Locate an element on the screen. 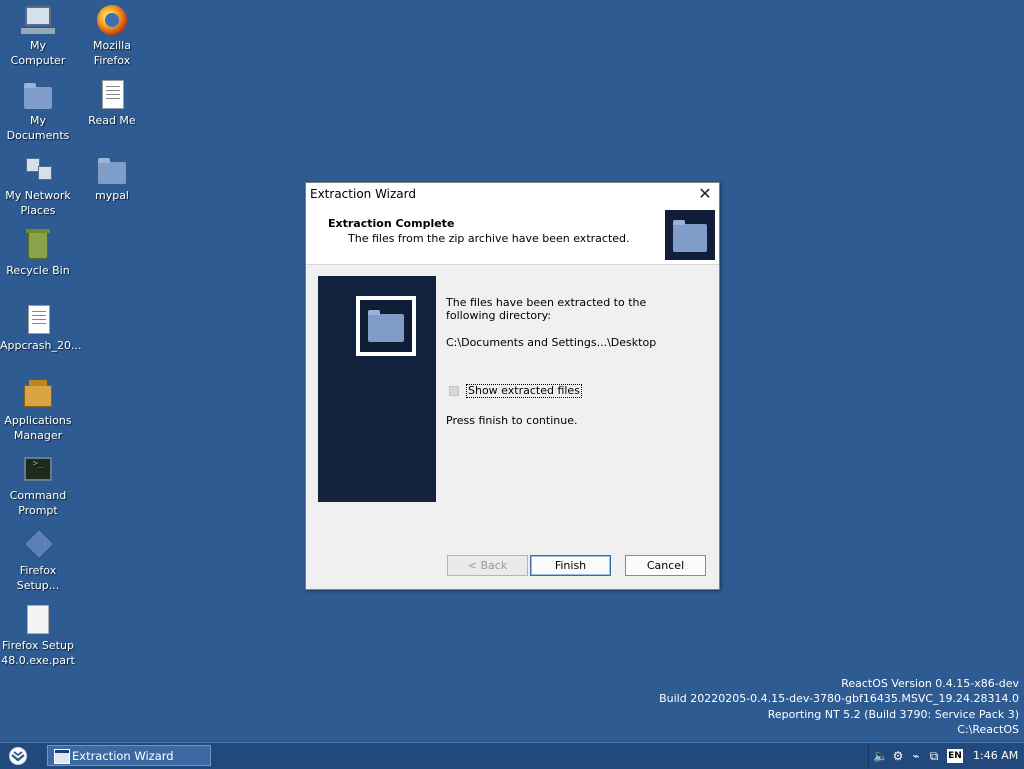 This screenshot has width=1024, height=769. dialog-titlebar: Extraction Wizard ✕ is located at coordinates (512, 195).